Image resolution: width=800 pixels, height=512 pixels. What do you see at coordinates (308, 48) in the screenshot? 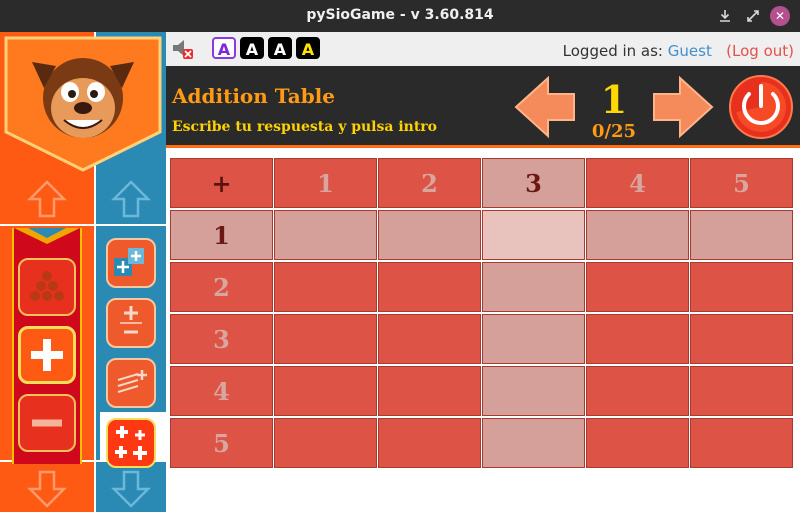
I see `font-size-button-4: A` at bounding box center [308, 48].